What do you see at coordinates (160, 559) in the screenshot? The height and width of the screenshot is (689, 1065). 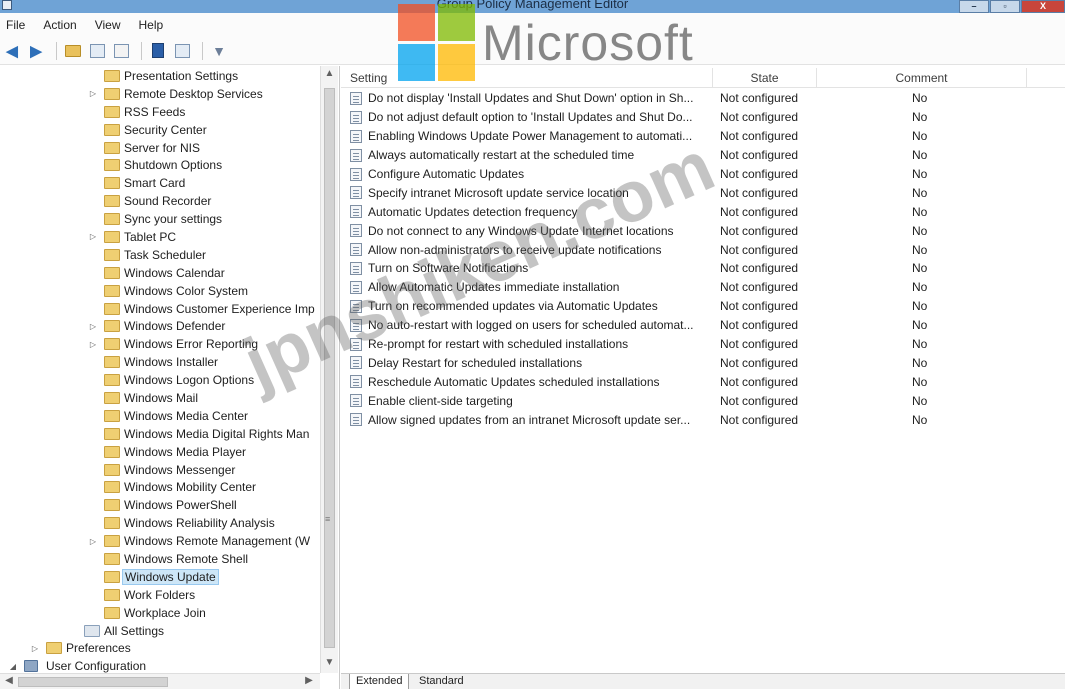 I see `tree-item-windows-remote-shell: Windows Remote Shell` at bounding box center [160, 559].